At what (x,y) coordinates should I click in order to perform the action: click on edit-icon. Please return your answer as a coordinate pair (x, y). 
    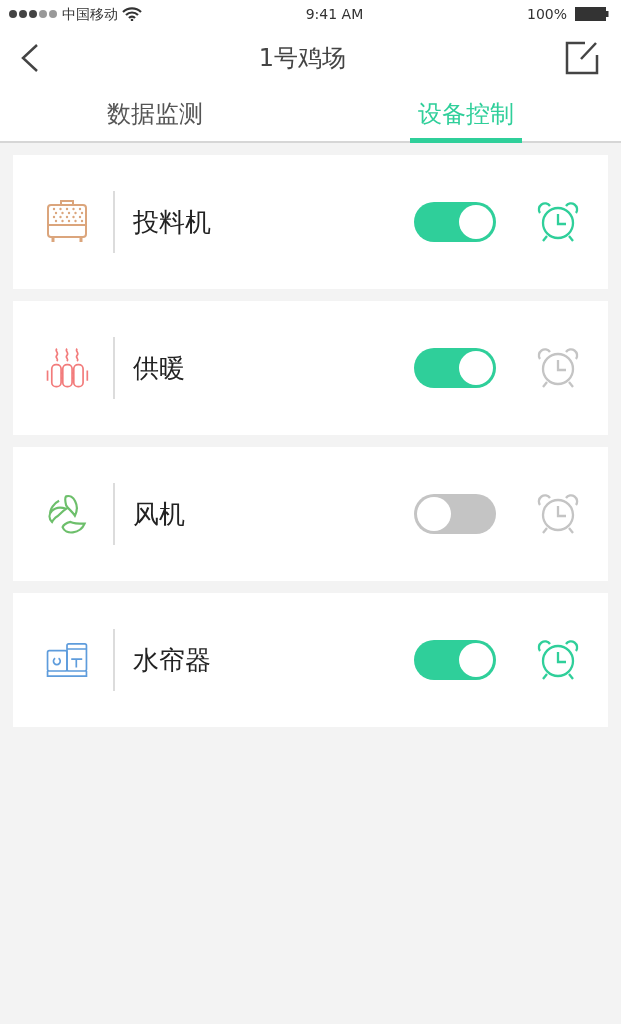
    Looking at the image, I should click on (582, 58).